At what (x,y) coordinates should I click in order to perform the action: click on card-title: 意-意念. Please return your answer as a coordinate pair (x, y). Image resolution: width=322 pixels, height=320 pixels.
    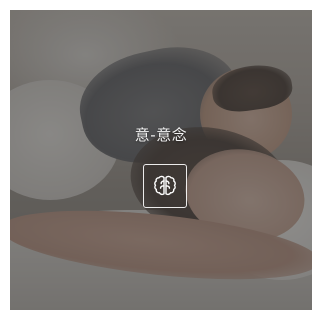
    Looking at the image, I should click on (161, 135).